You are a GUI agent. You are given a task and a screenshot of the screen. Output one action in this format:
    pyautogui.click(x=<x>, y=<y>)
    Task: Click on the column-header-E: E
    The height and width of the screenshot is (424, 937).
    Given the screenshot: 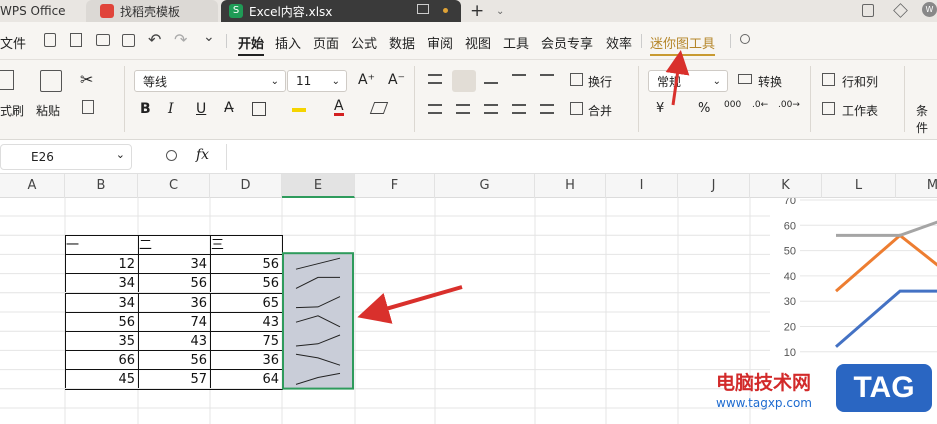 What is the action you would take?
    pyautogui.click(x=318, y=186)
    